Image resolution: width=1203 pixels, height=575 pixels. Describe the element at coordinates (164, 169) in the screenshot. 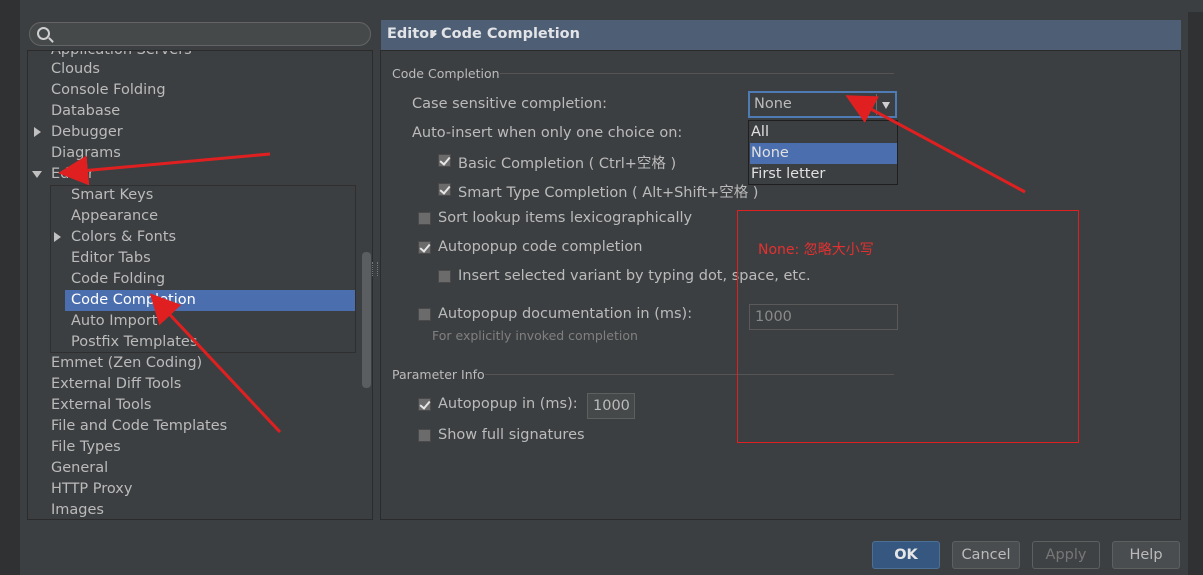

I see `annotation-arrow-editor` at that location.